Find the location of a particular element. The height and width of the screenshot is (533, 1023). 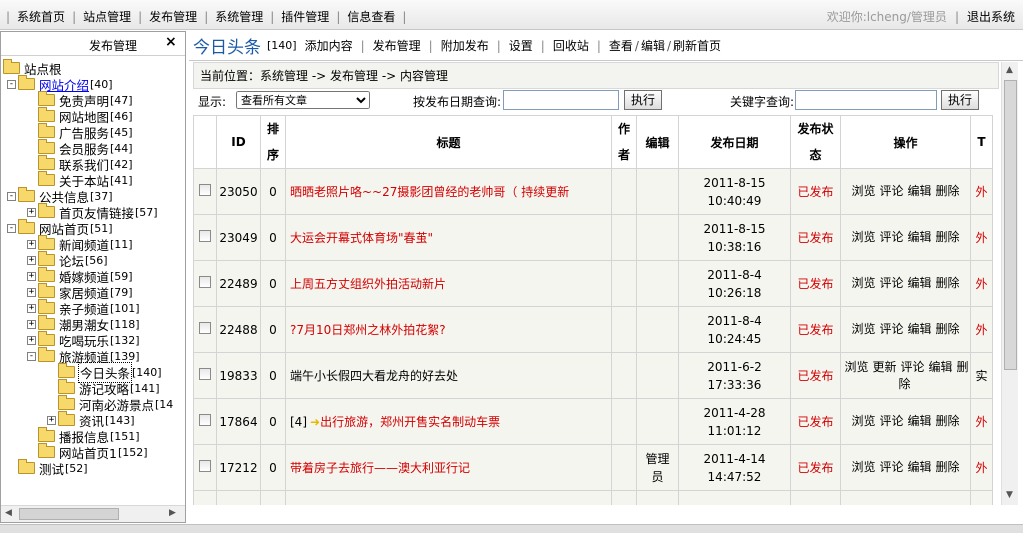

horizontal-scrollbar: ◀ ▶ is located at coordinates (93, 513).